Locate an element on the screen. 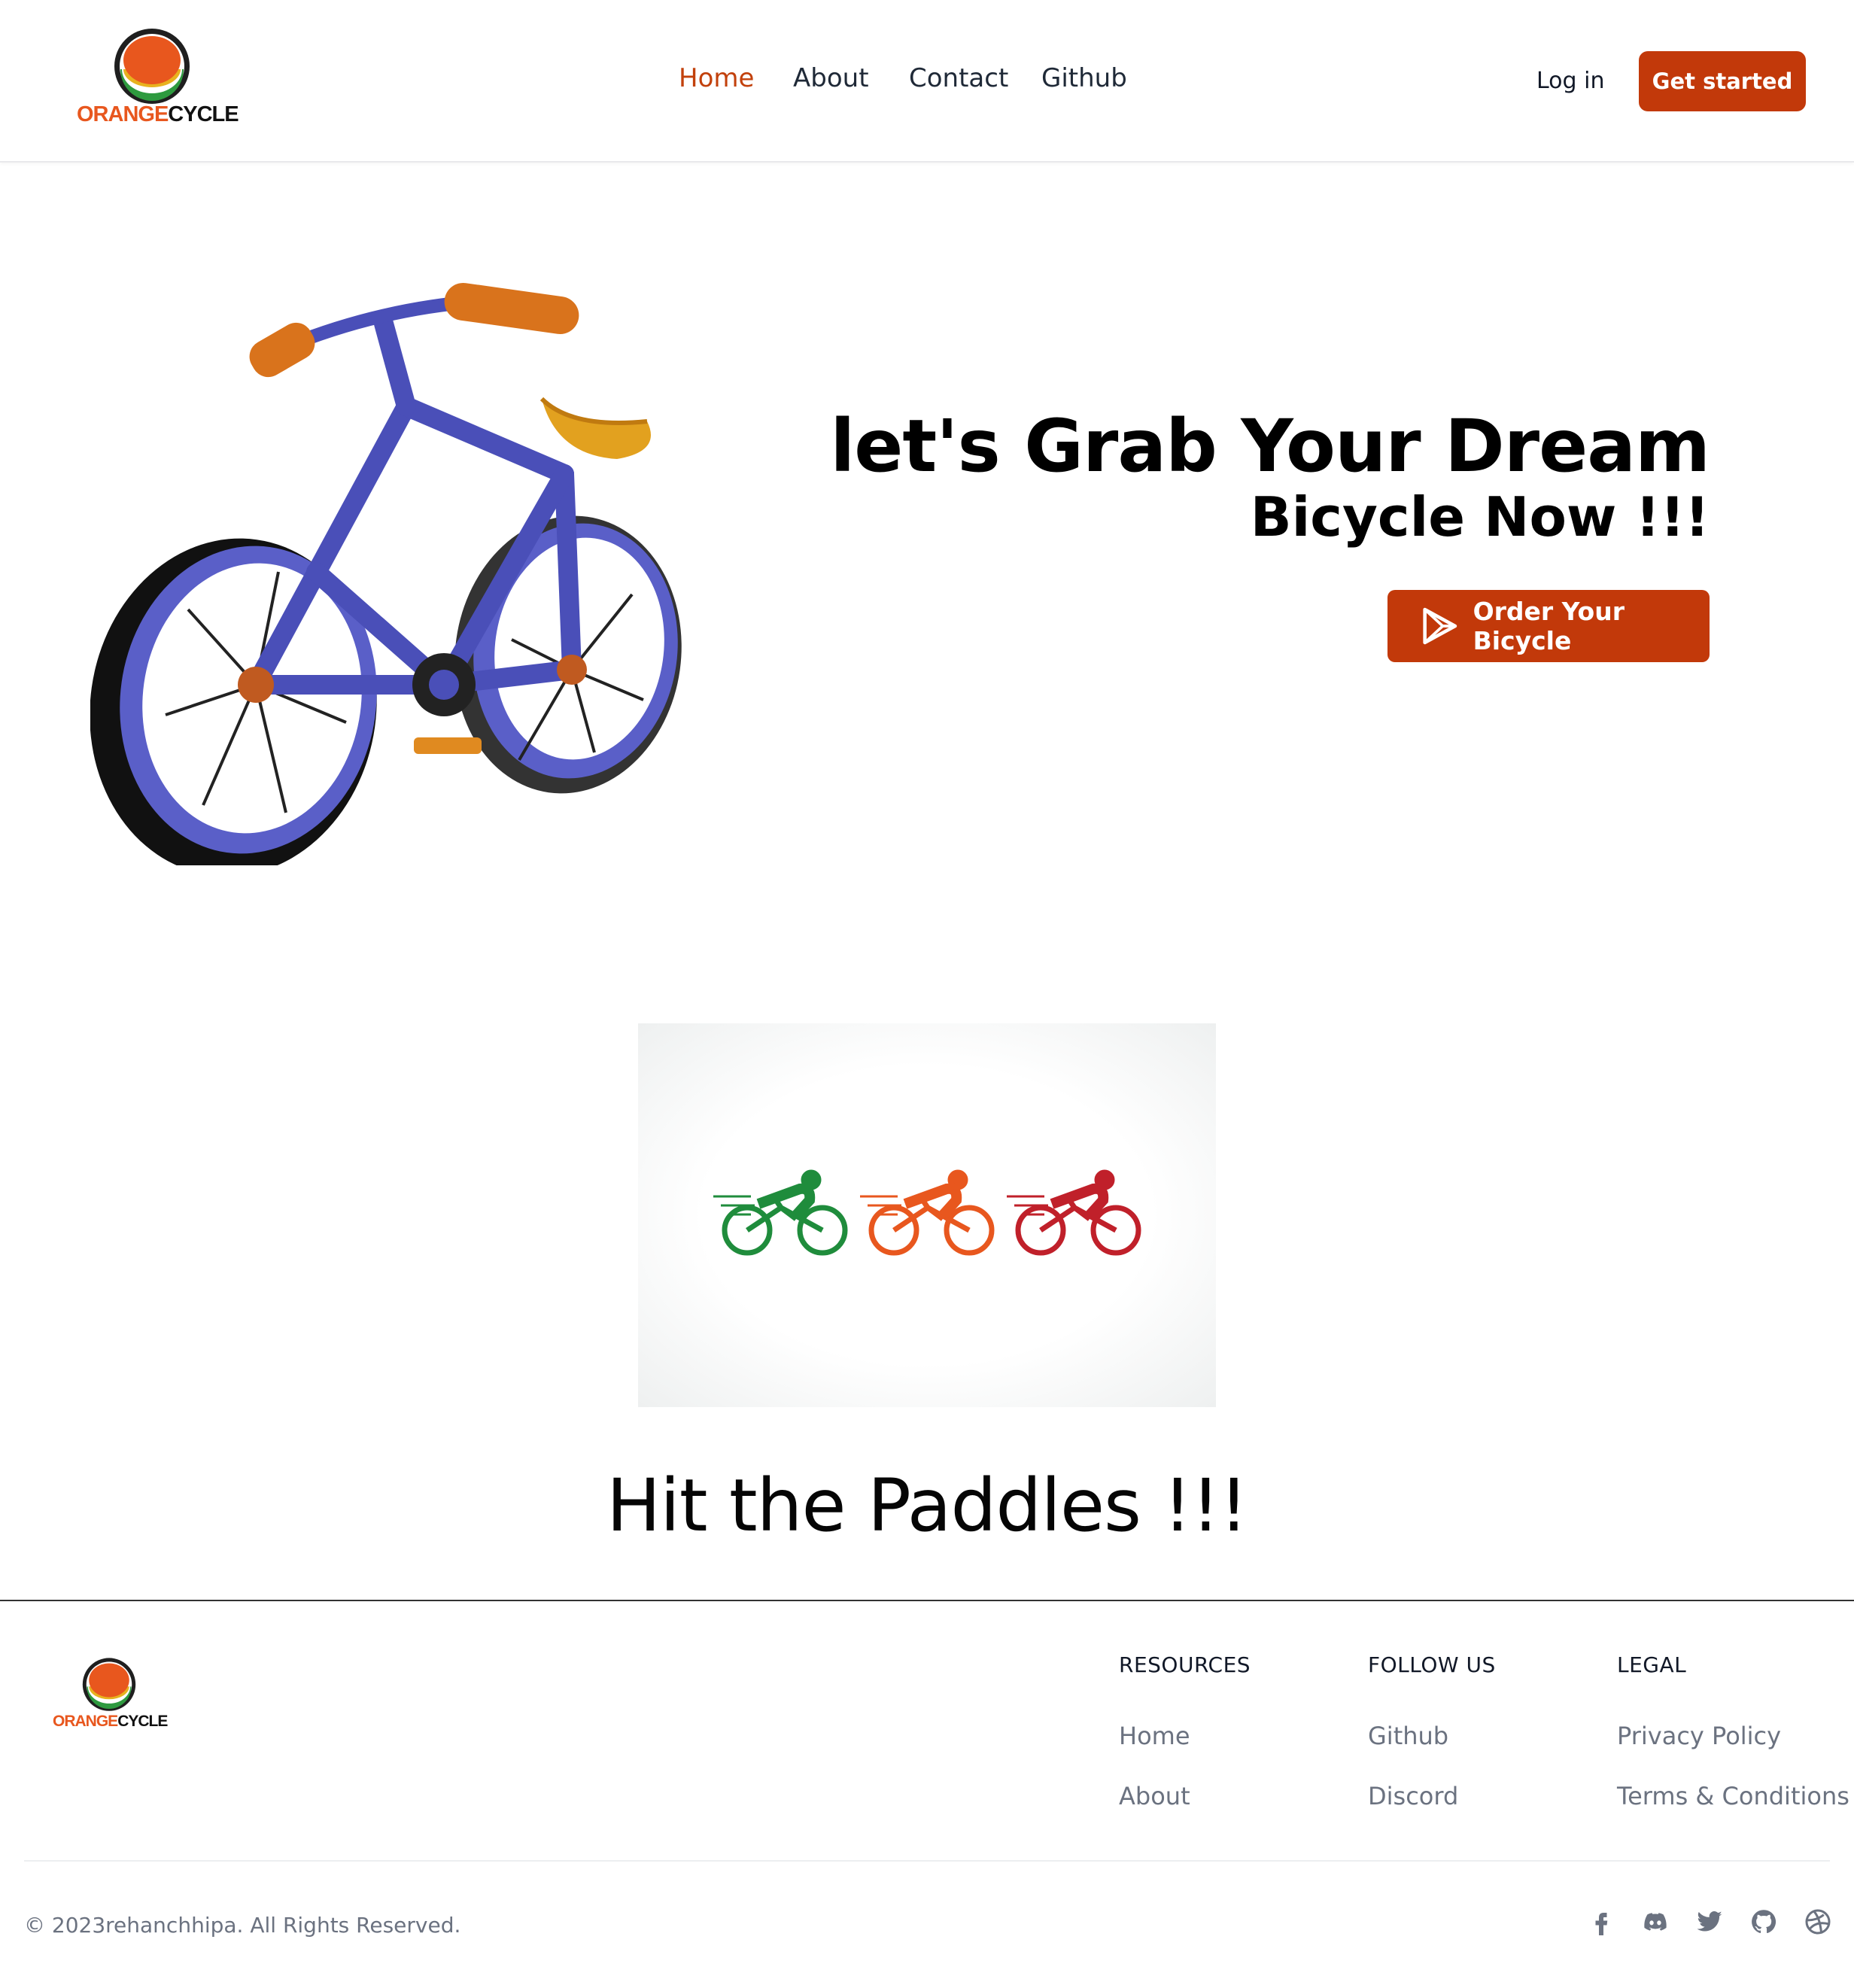 The width and height of the screenshot is (1854, 1988). footer-divider is located at coordinates (927, 1861).